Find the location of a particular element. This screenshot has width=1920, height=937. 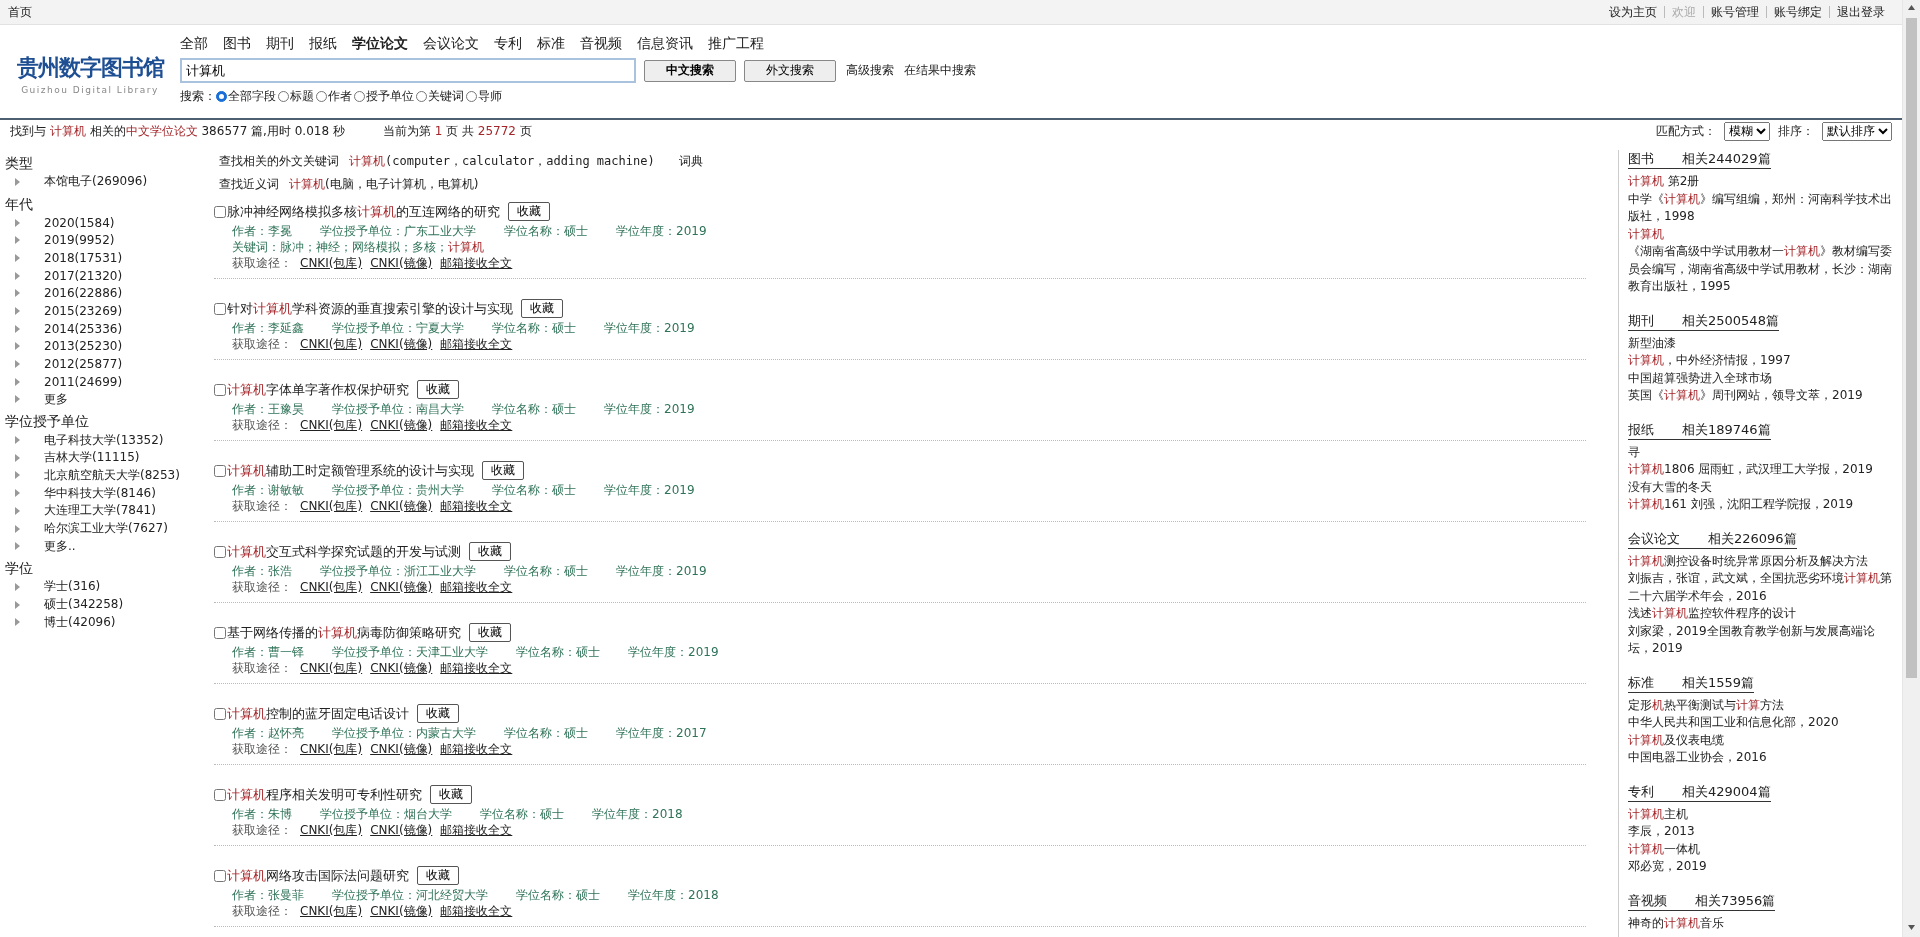

facet-item: 吉林大学(11115) is located at coordinates (92, 458).